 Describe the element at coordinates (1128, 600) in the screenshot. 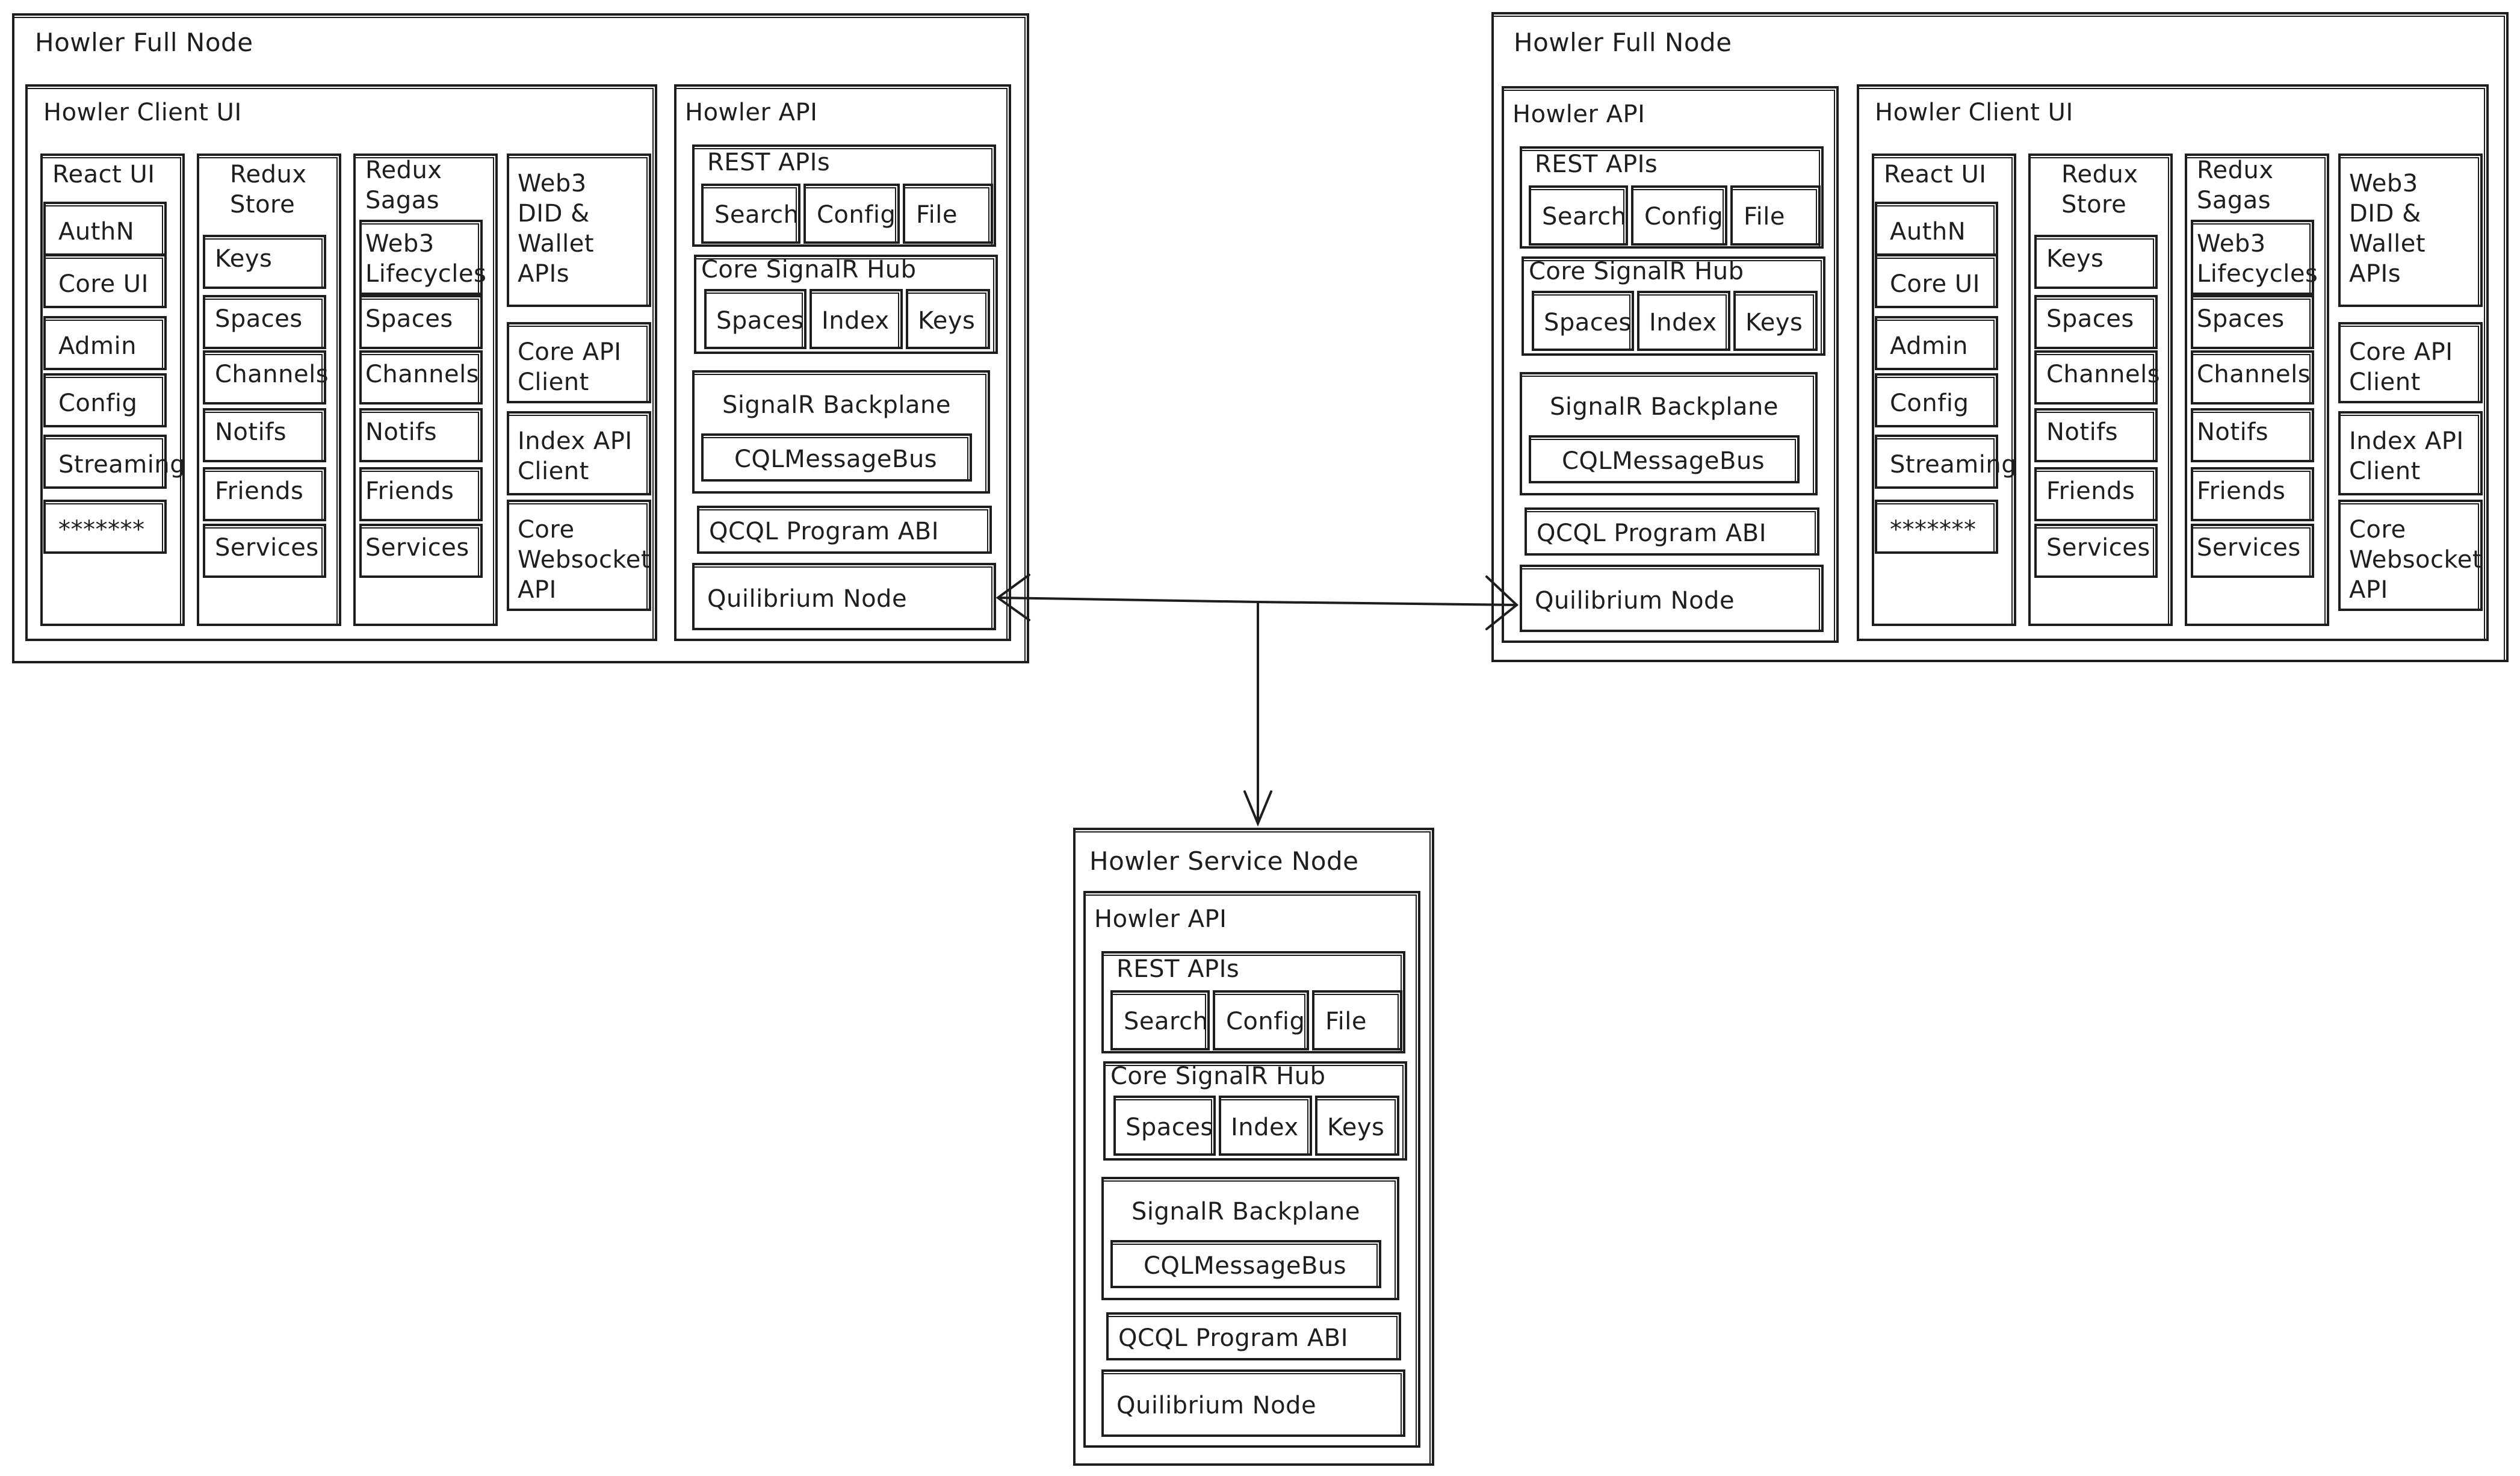

I see `connector-left` at that location.